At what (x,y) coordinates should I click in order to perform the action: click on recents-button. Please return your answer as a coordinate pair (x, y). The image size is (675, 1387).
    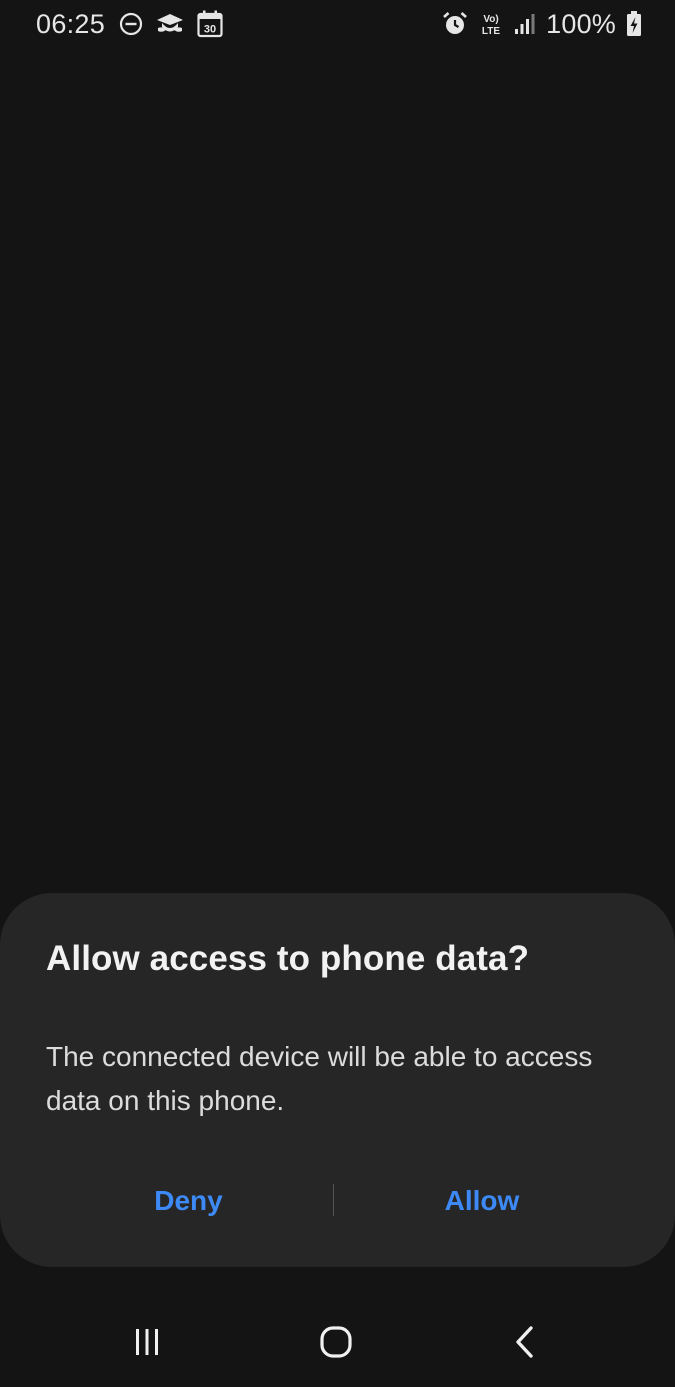
    Looking at the image, I should click on (147, 1342).